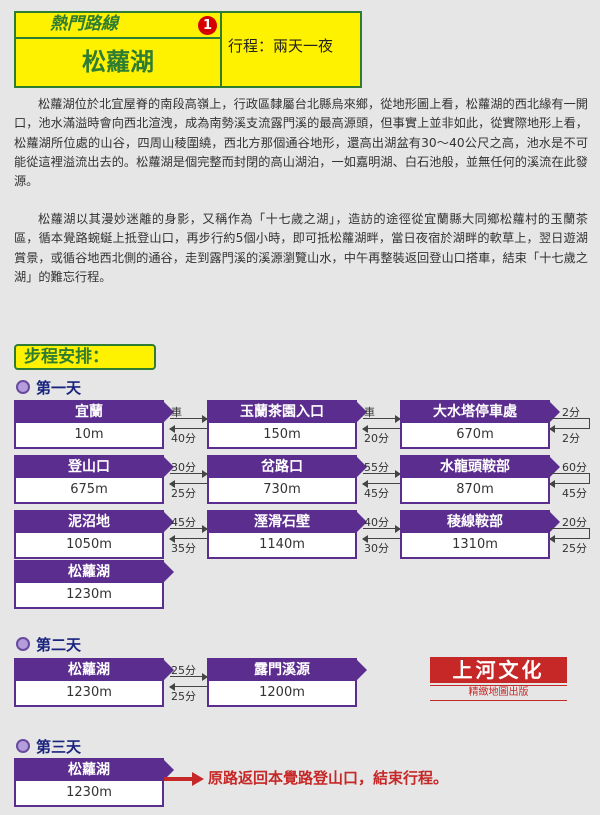  Describe the element at coordinates (281, 46) in the screenshot. I see `trip-length: 行程：兩天一夜` at that location.